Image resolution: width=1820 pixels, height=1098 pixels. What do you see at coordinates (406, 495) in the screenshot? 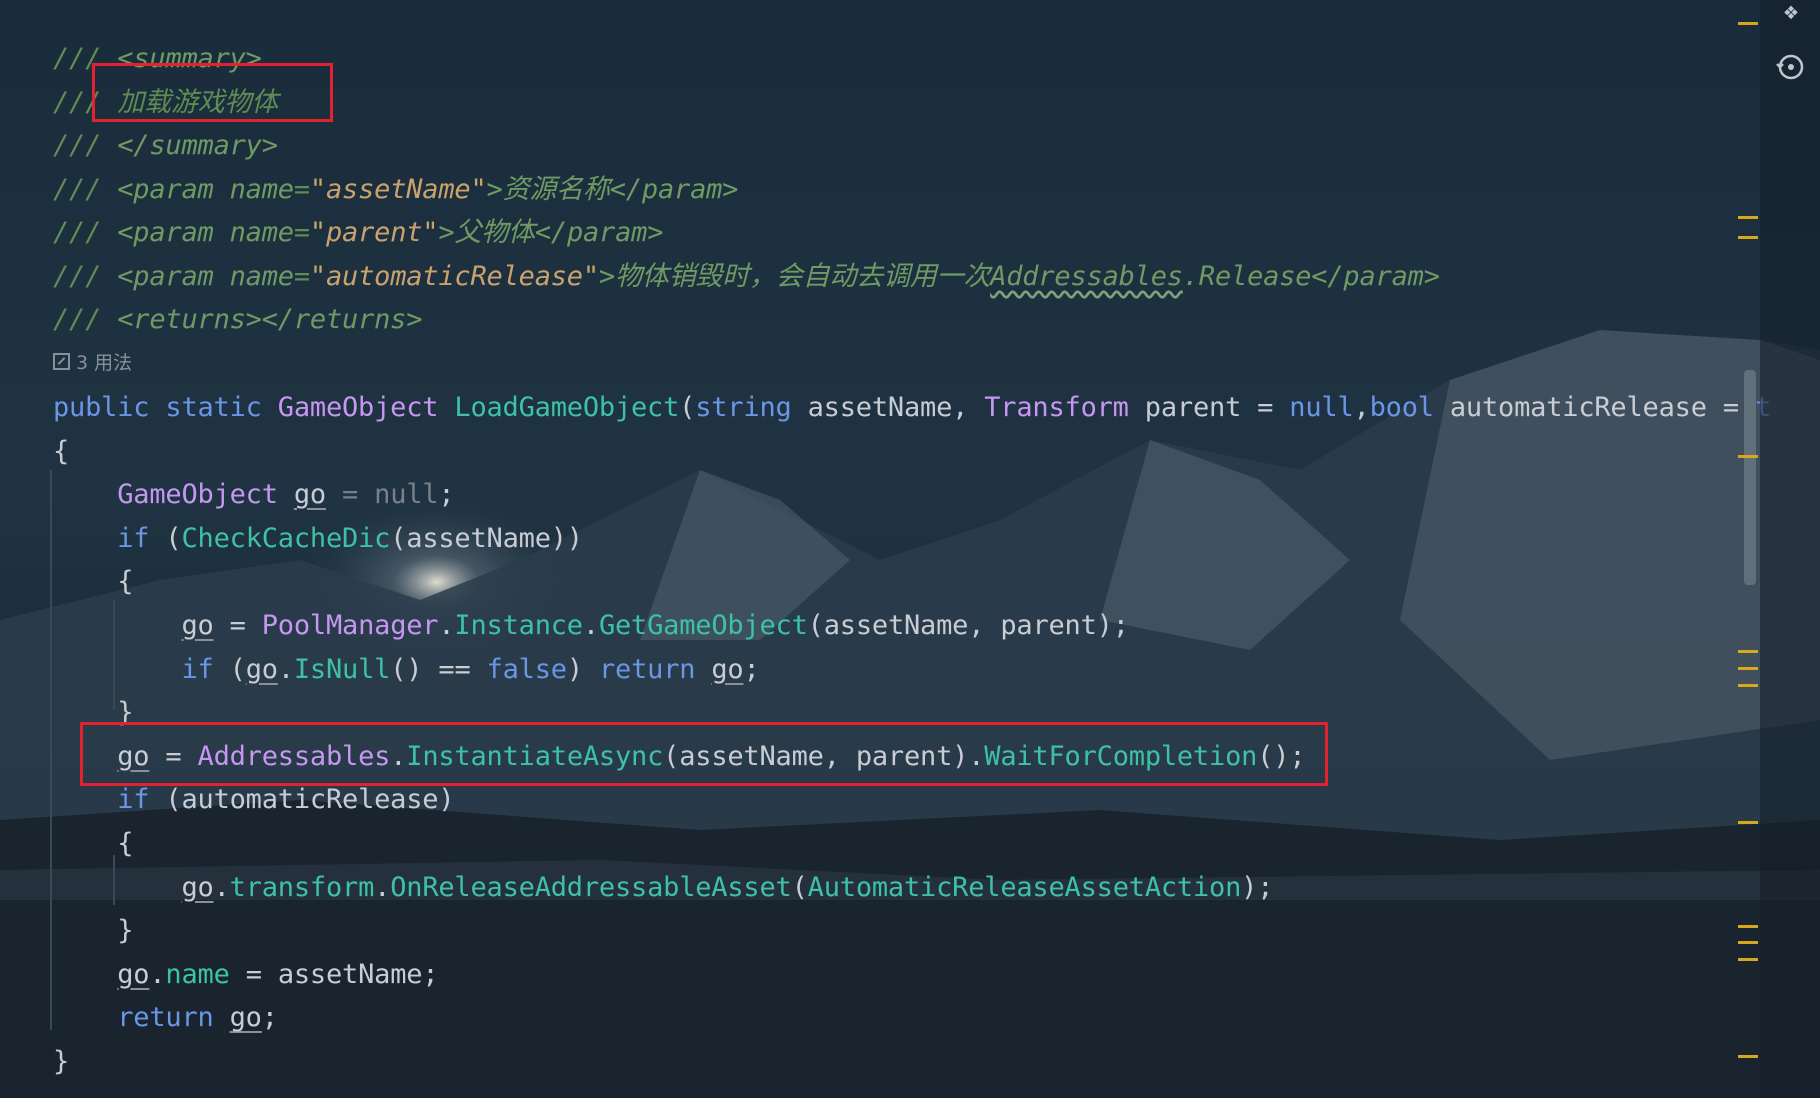
I see `code-token: null` at bounding box center [406, 495].